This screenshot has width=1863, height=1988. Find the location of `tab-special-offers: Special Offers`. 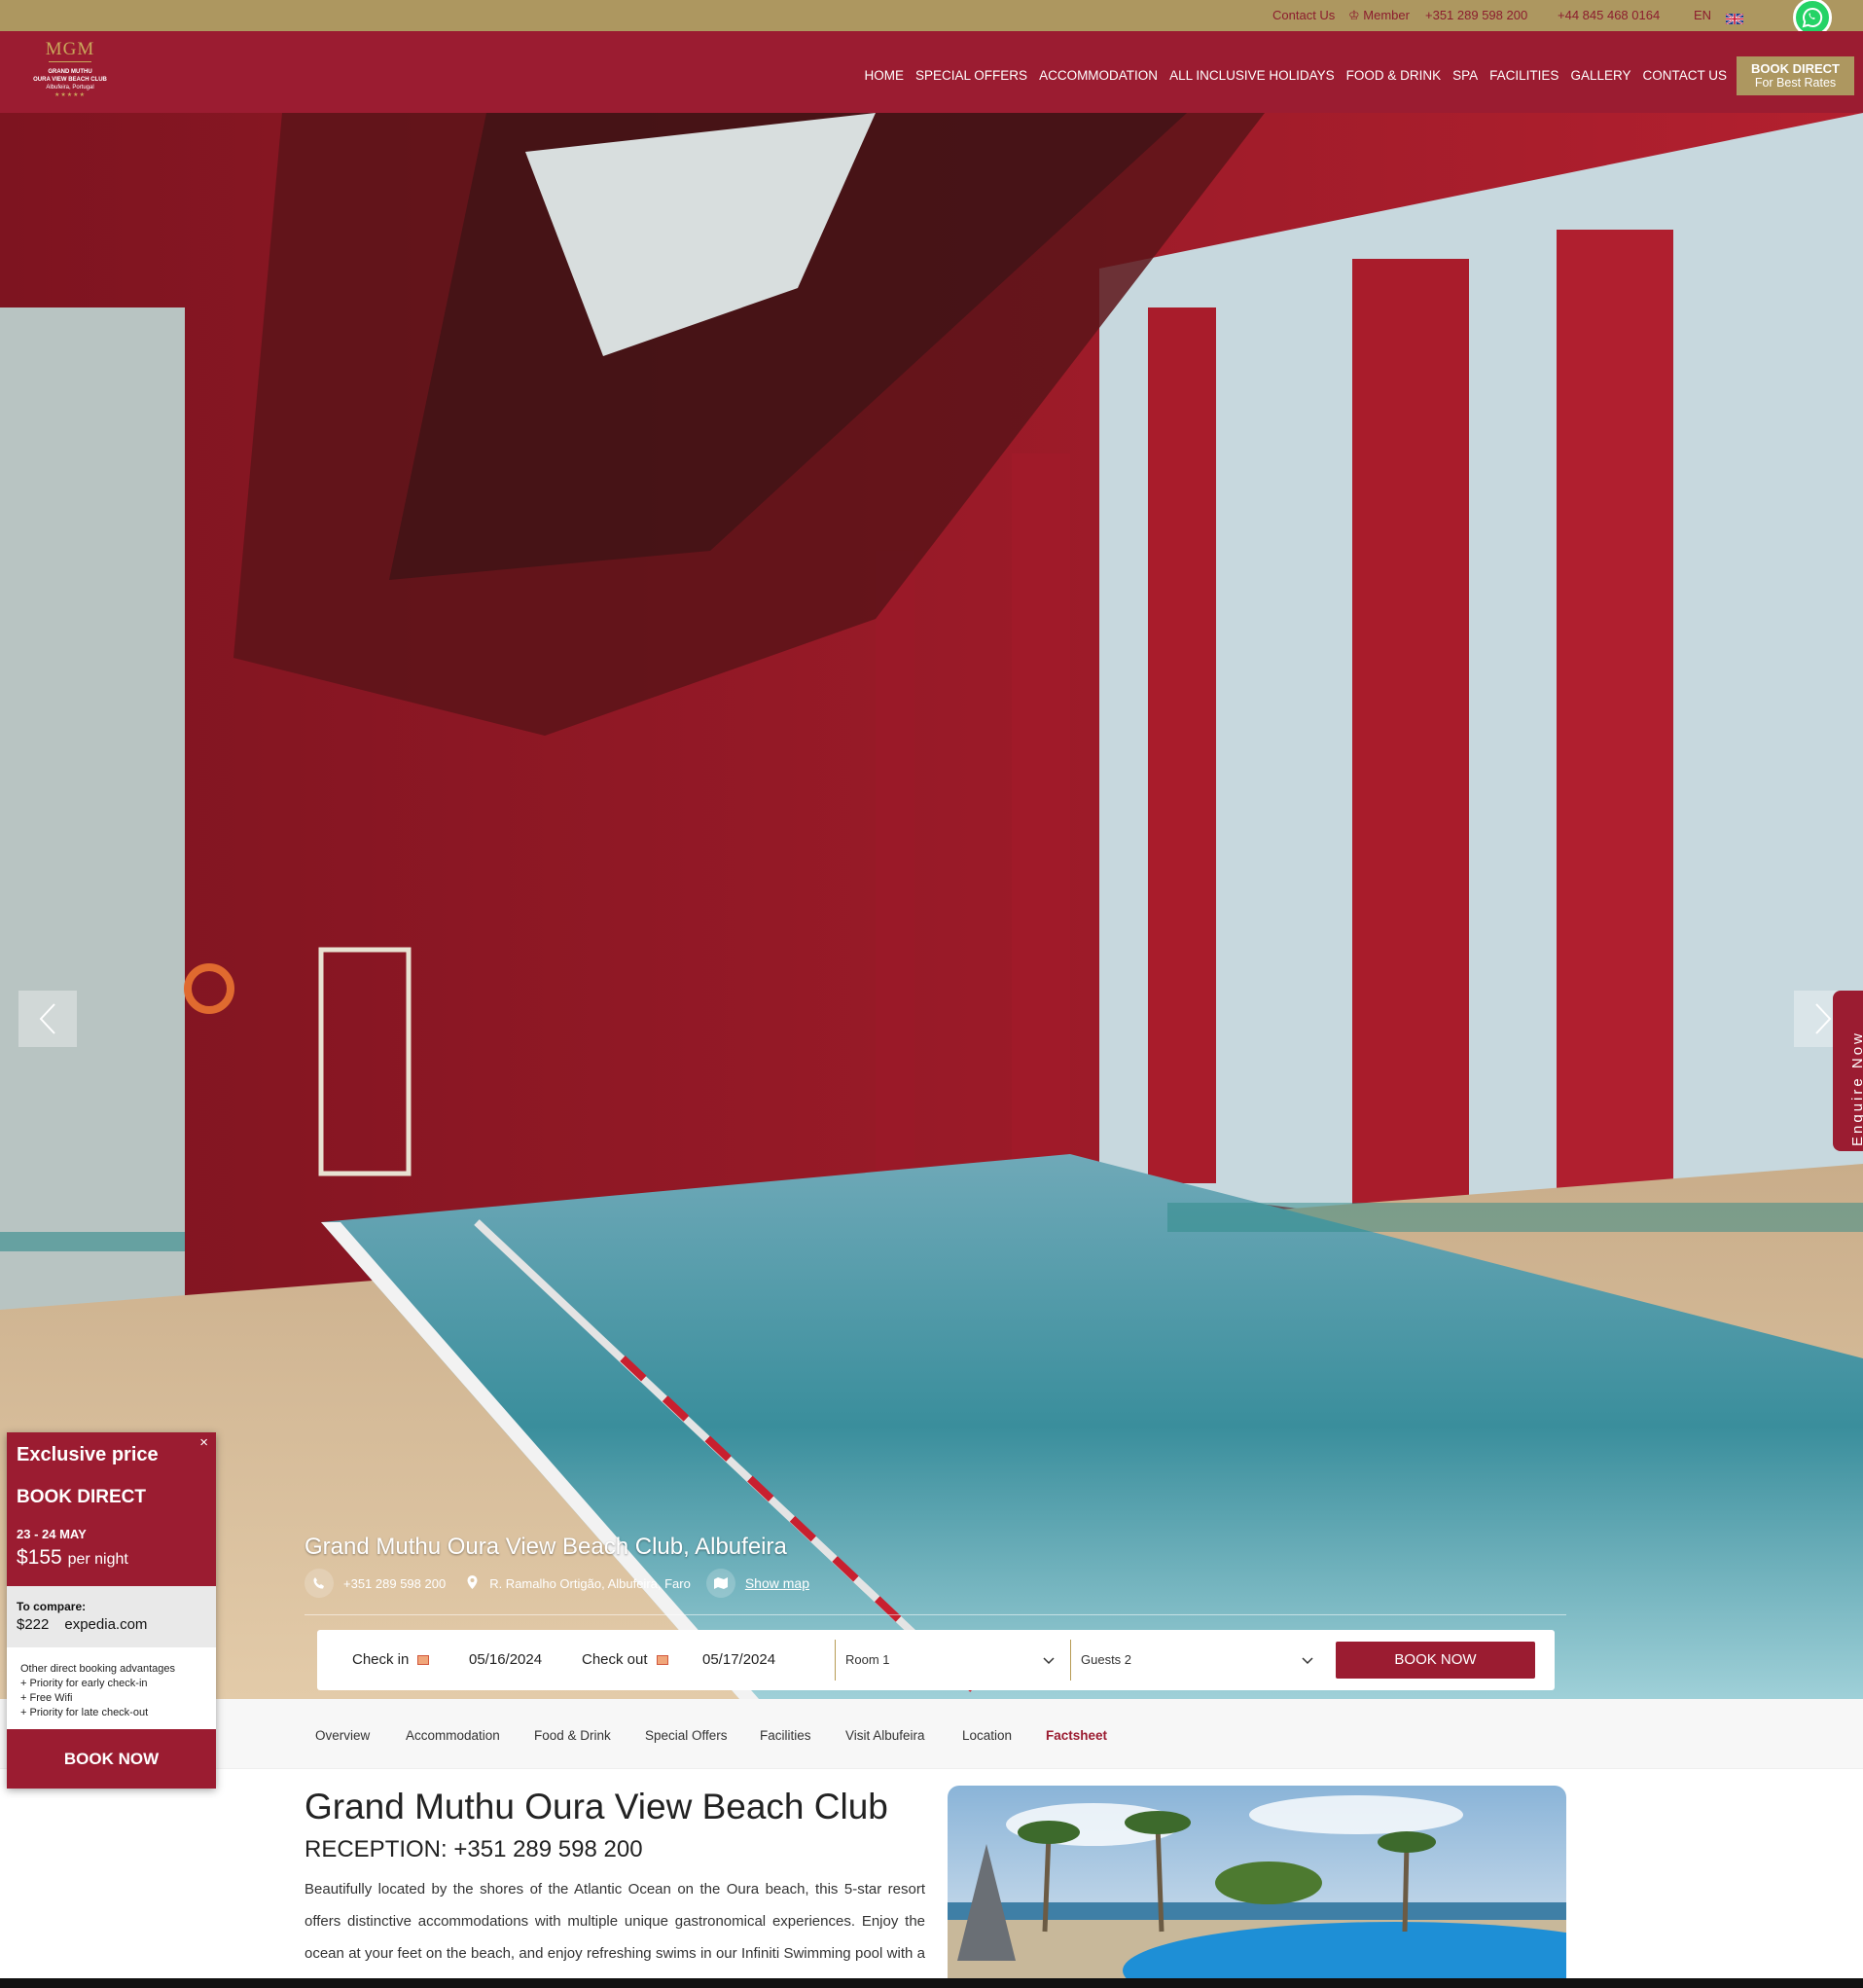

tab-special-offers: Special Offers is located at coordinates (686, 1735).